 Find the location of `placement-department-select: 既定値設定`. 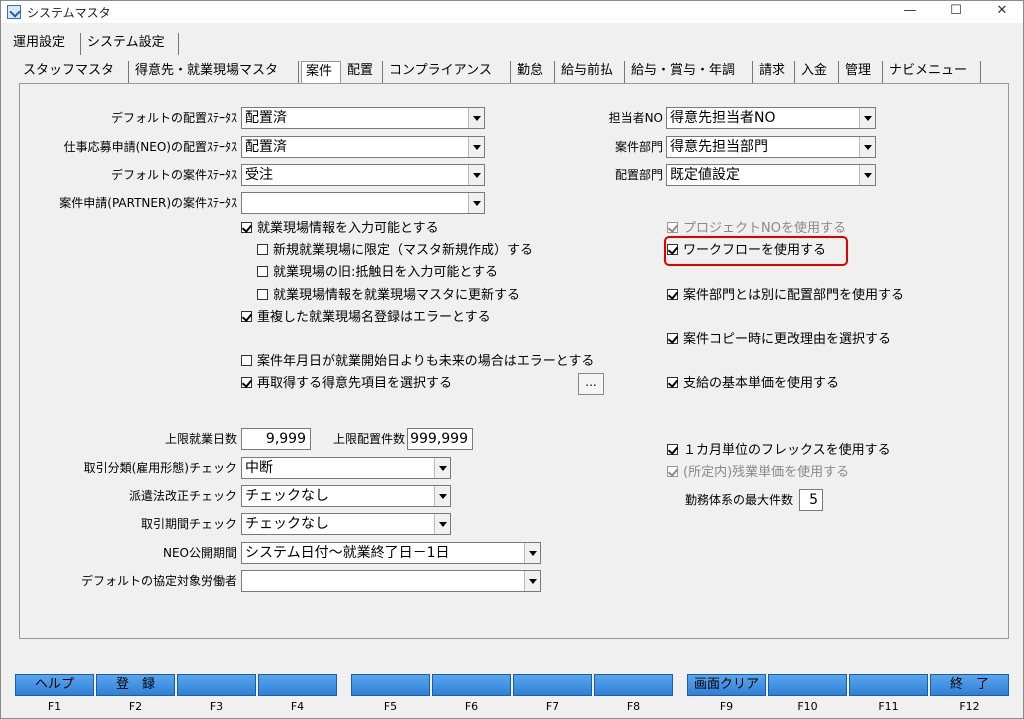

placement-department-select: 既定値設定 is located at coordinates (771, 175).